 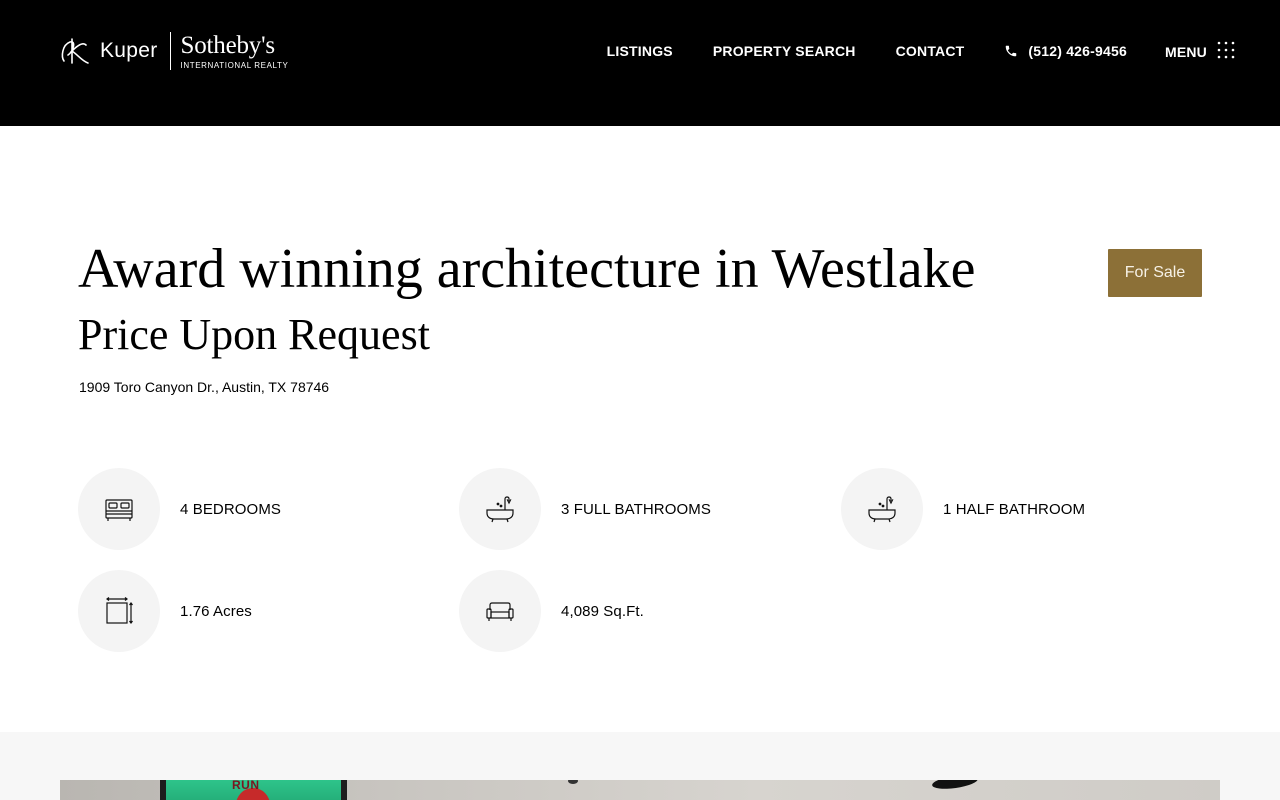 I want to click on nav-menu-button: MENU, so click(x=1199, y=50).